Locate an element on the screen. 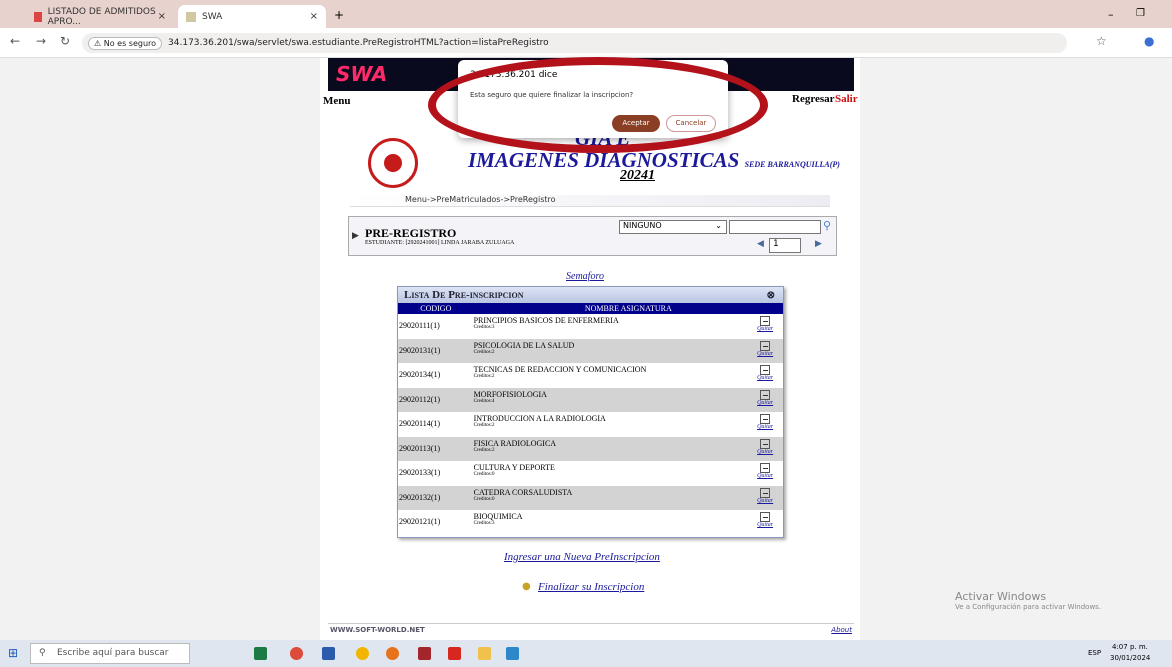 The height and width of the screenshot is (667, 1172). course-cell: CATEDRA CORSALUDISTA Creditos:0 is located at coordinates (611, 498).